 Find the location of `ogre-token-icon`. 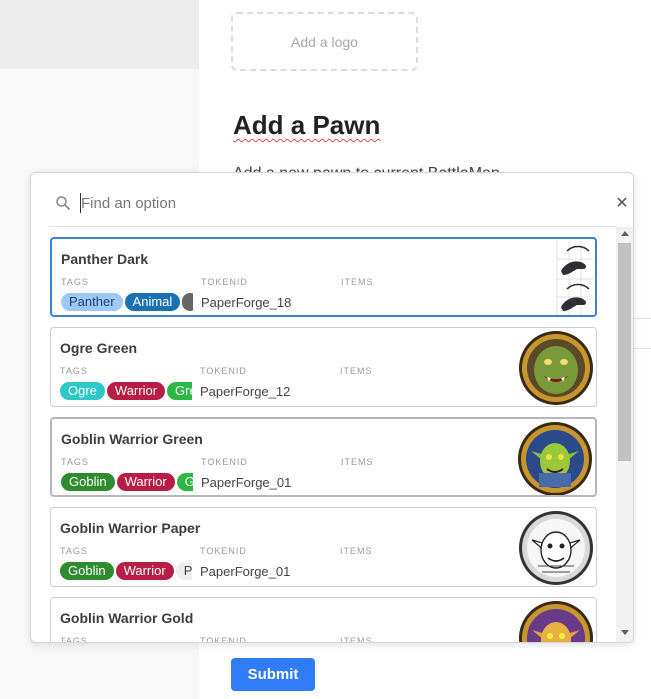

ogre-token-icon is located at coordinates (556, 368).